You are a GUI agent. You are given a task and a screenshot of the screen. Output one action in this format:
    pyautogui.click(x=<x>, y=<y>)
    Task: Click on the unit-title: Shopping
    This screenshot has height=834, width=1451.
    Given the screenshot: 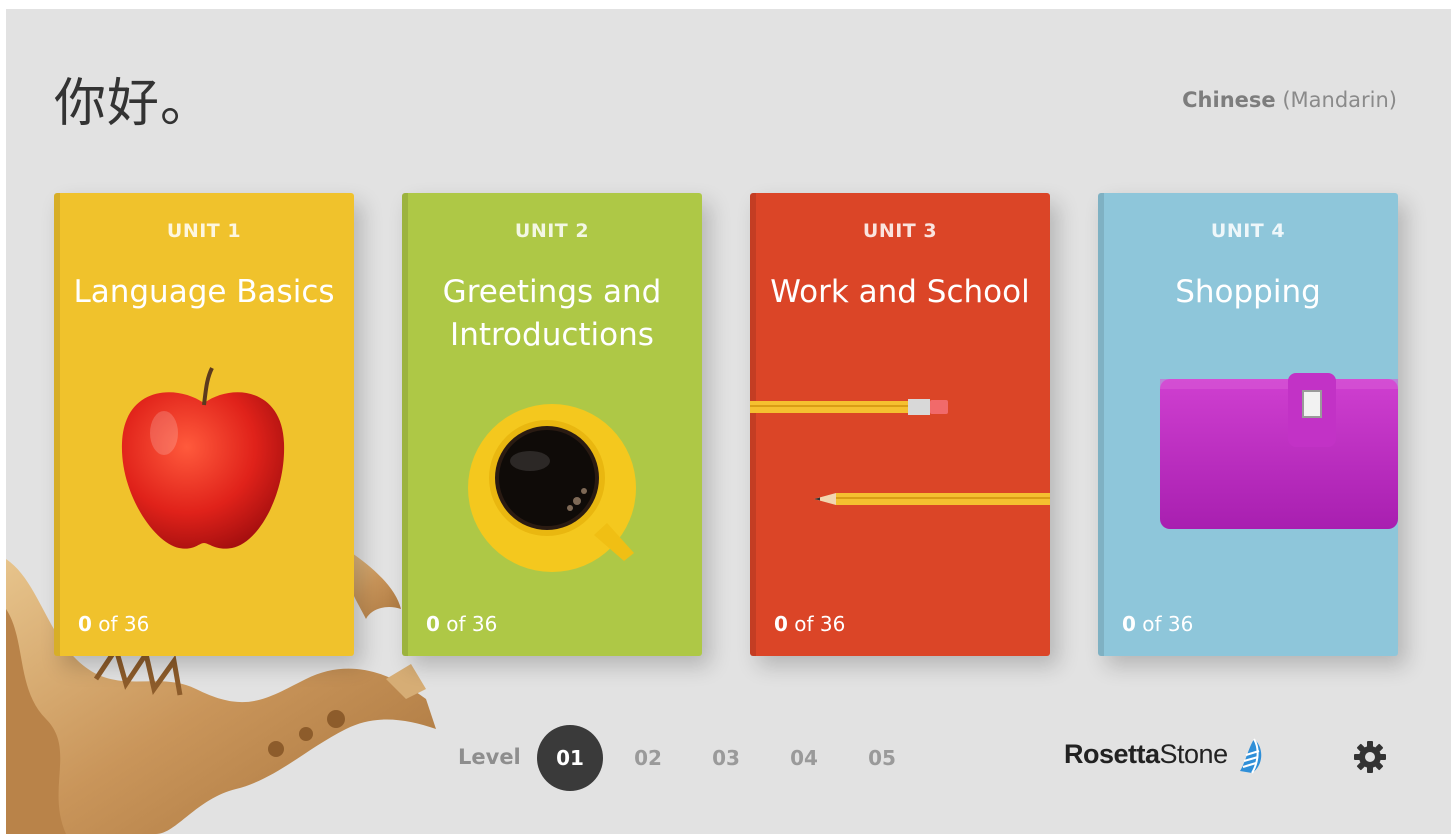 What is the action you would take?
    pyautogui.click(x=1248, y=292)
    